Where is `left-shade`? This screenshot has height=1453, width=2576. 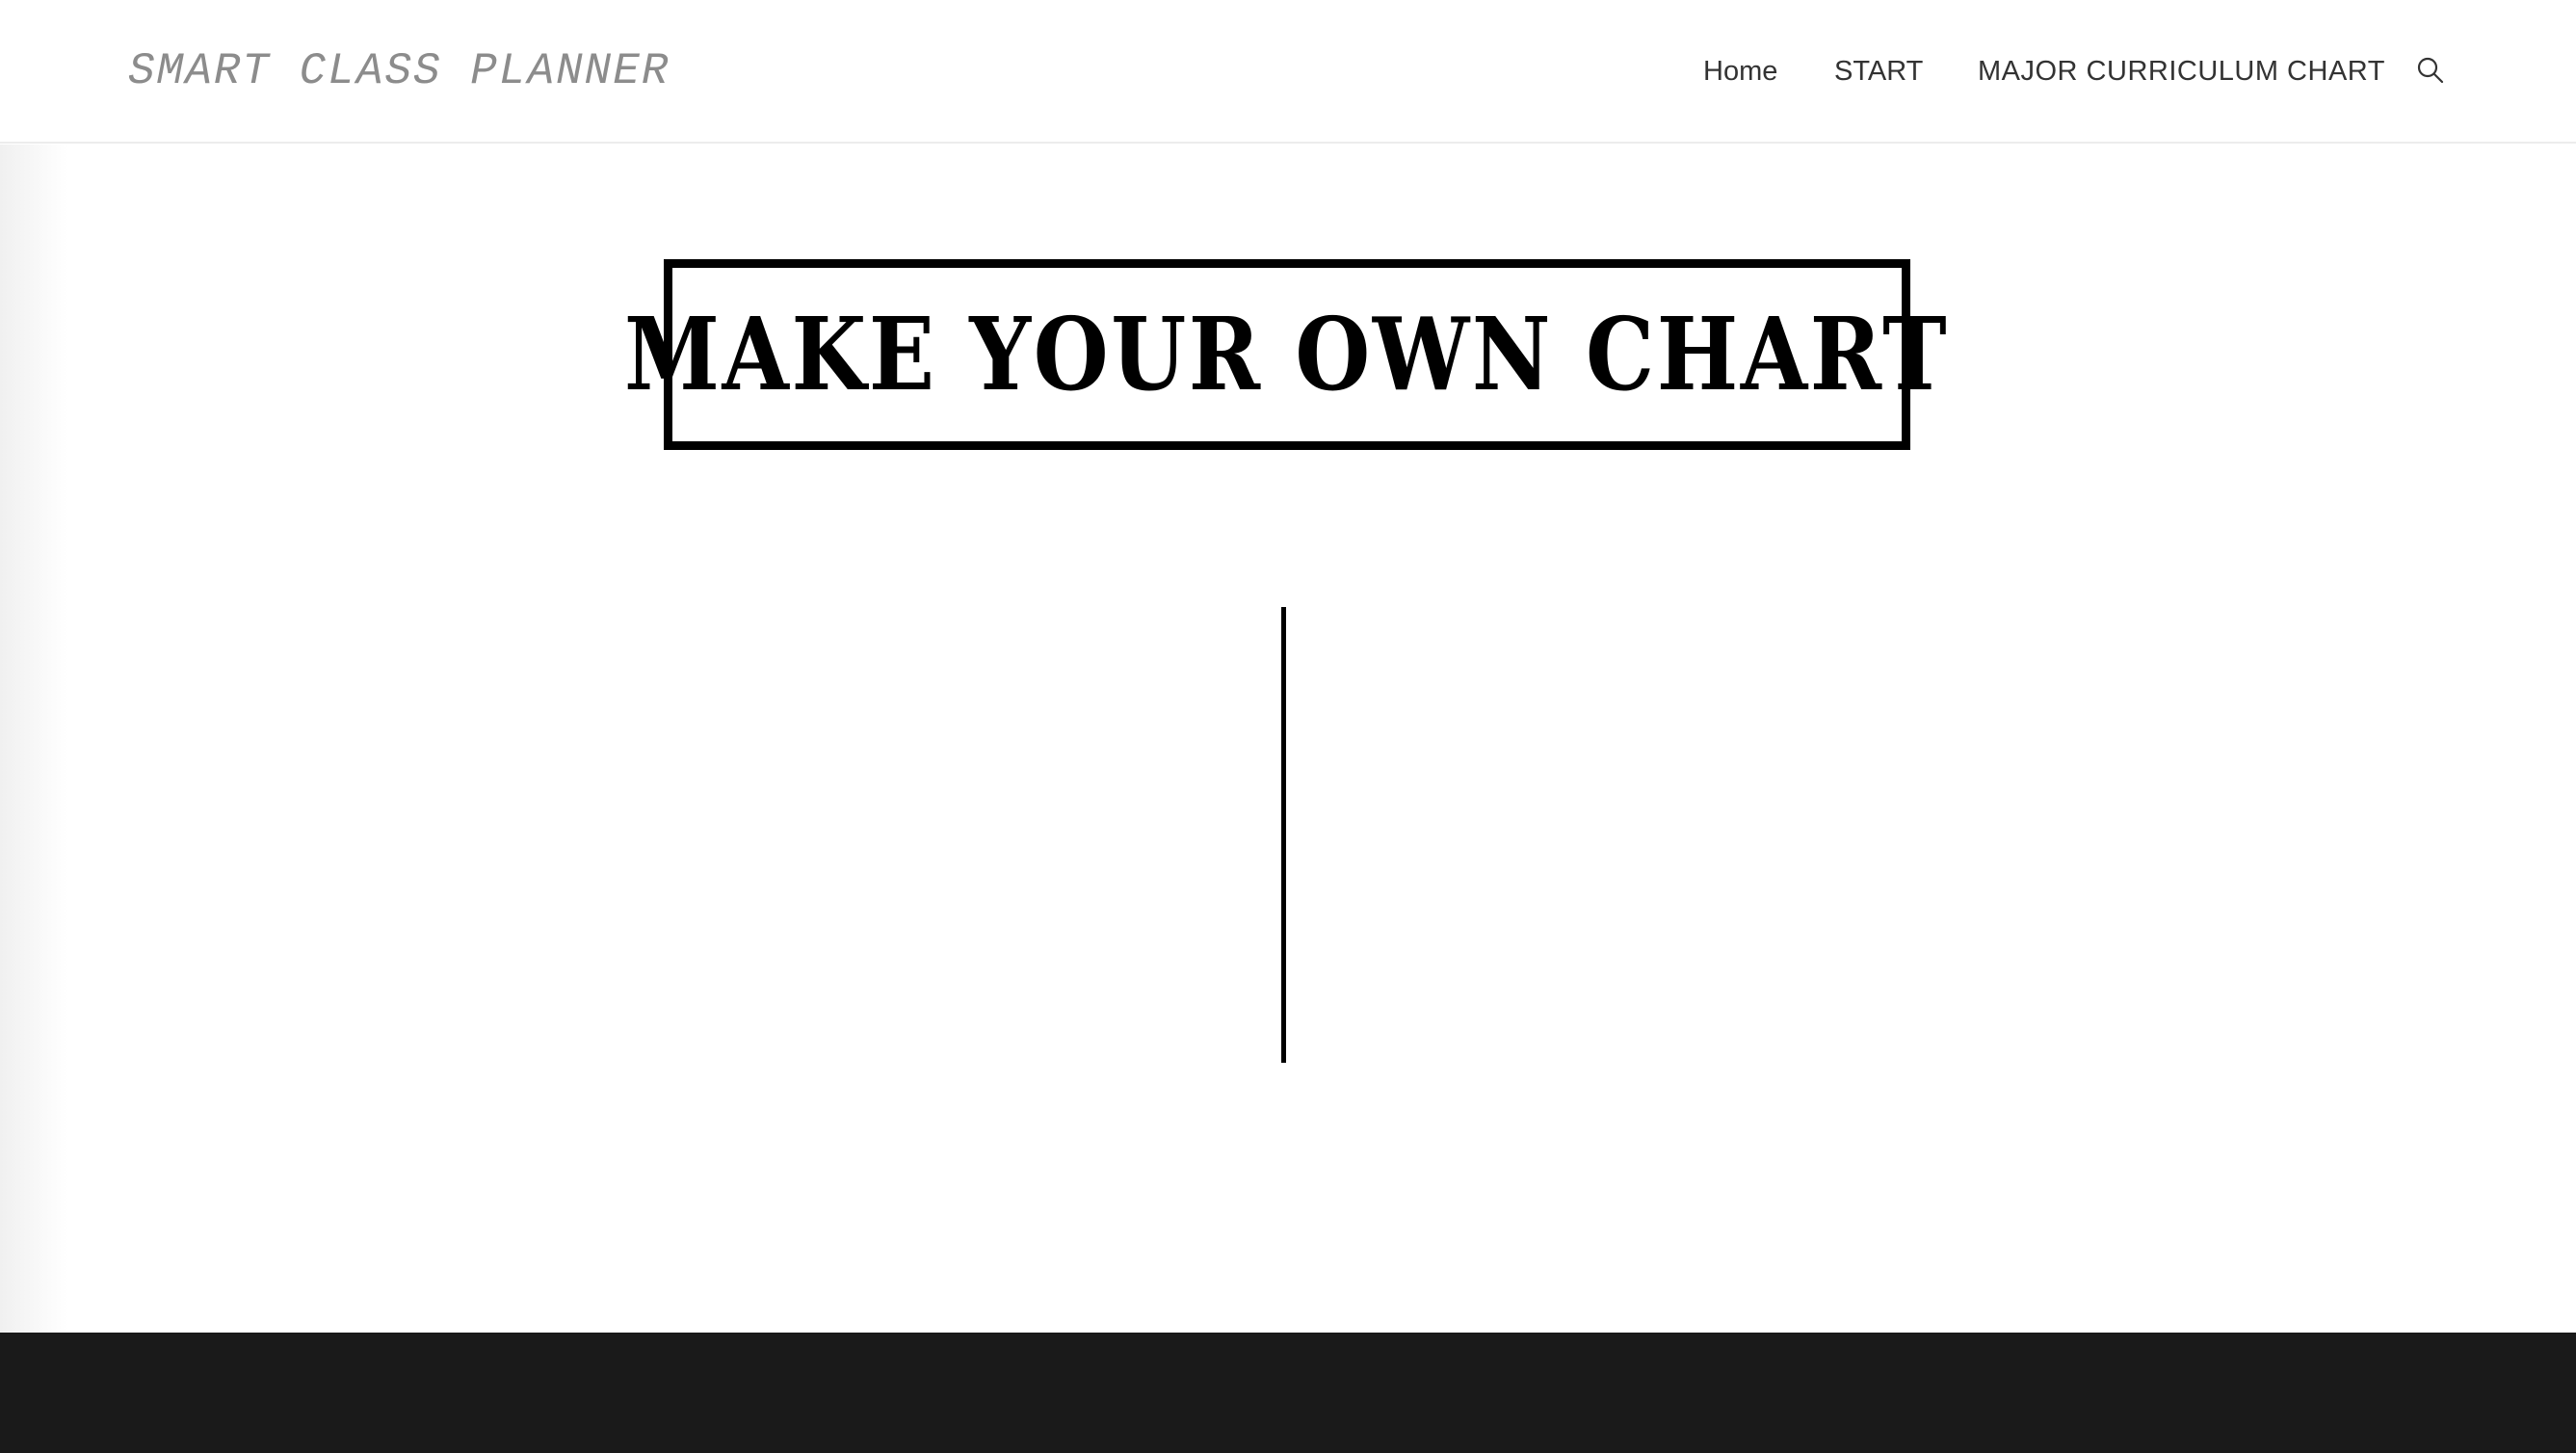
left-shade is located at coordinates (33, 739).